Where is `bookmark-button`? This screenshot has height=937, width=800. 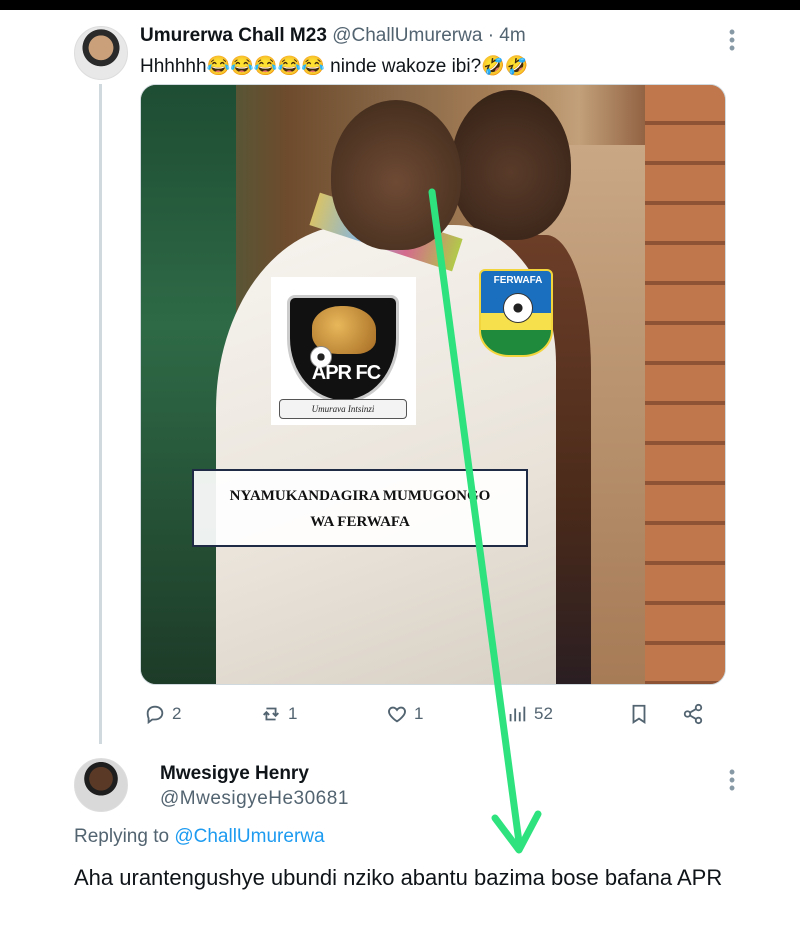 bookmark-button is located at coordinates (639, 714).